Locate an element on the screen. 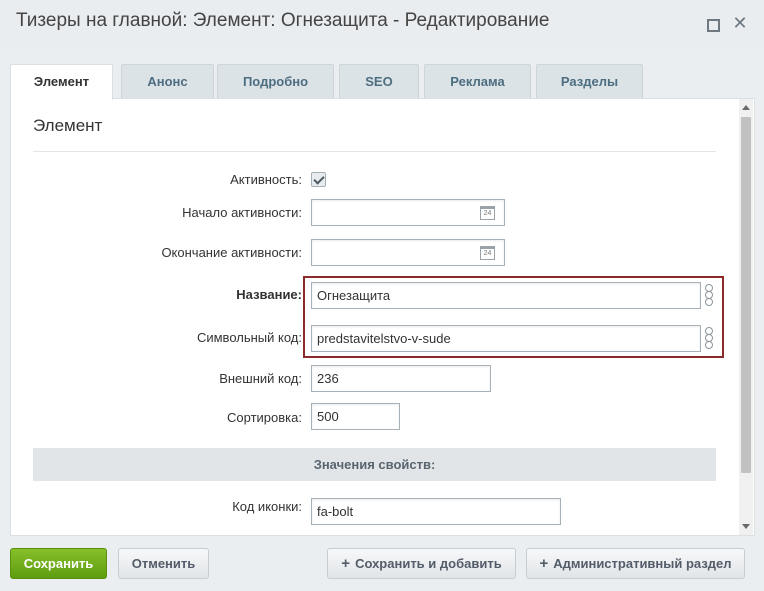 This screenshot has width=764, height=591. section-divider is located at coordinates (374, 151).